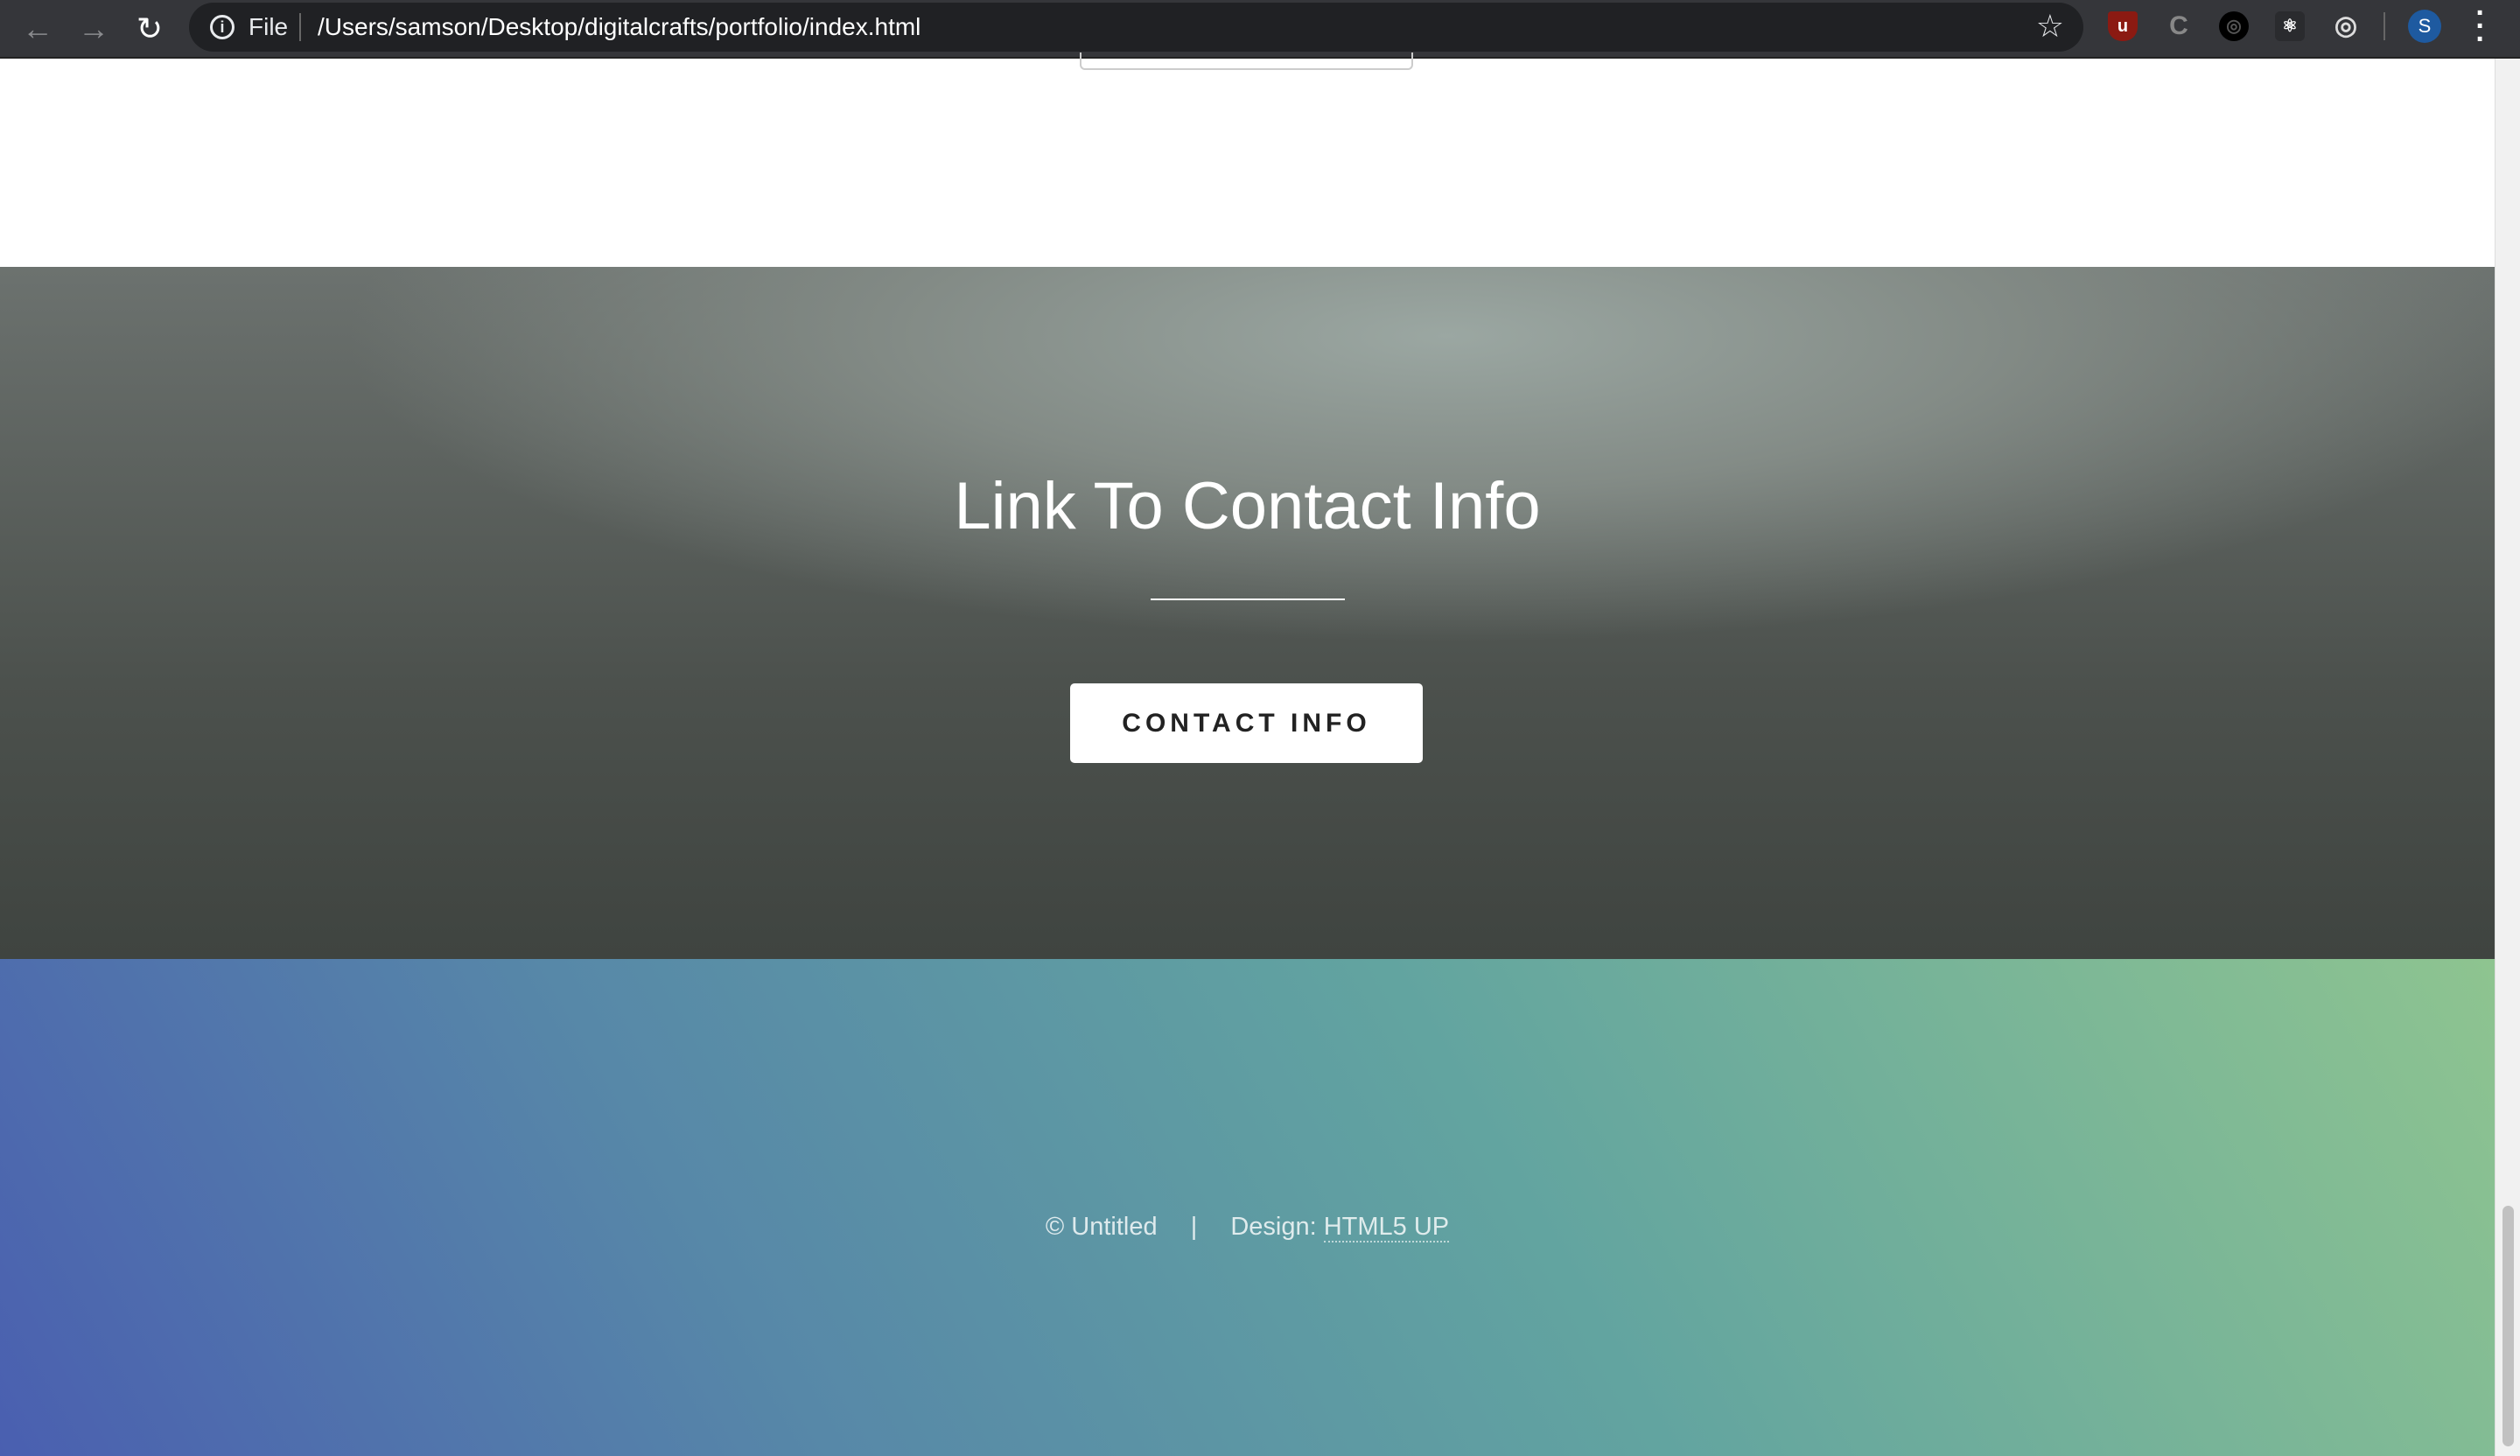 The image size is (2520, 1456). Describe the element at coordinates (2050, 26) in the screenshot. I see `bookmark-star-icon: ☆` at that location.